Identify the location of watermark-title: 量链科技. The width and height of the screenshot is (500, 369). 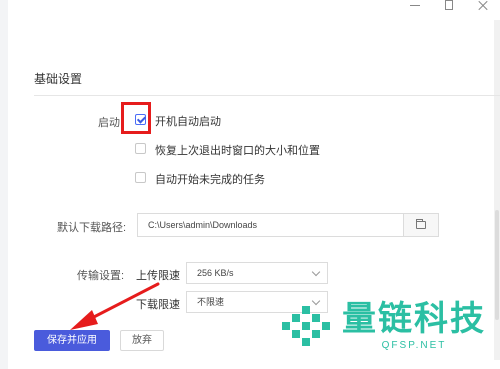
(414, 319).